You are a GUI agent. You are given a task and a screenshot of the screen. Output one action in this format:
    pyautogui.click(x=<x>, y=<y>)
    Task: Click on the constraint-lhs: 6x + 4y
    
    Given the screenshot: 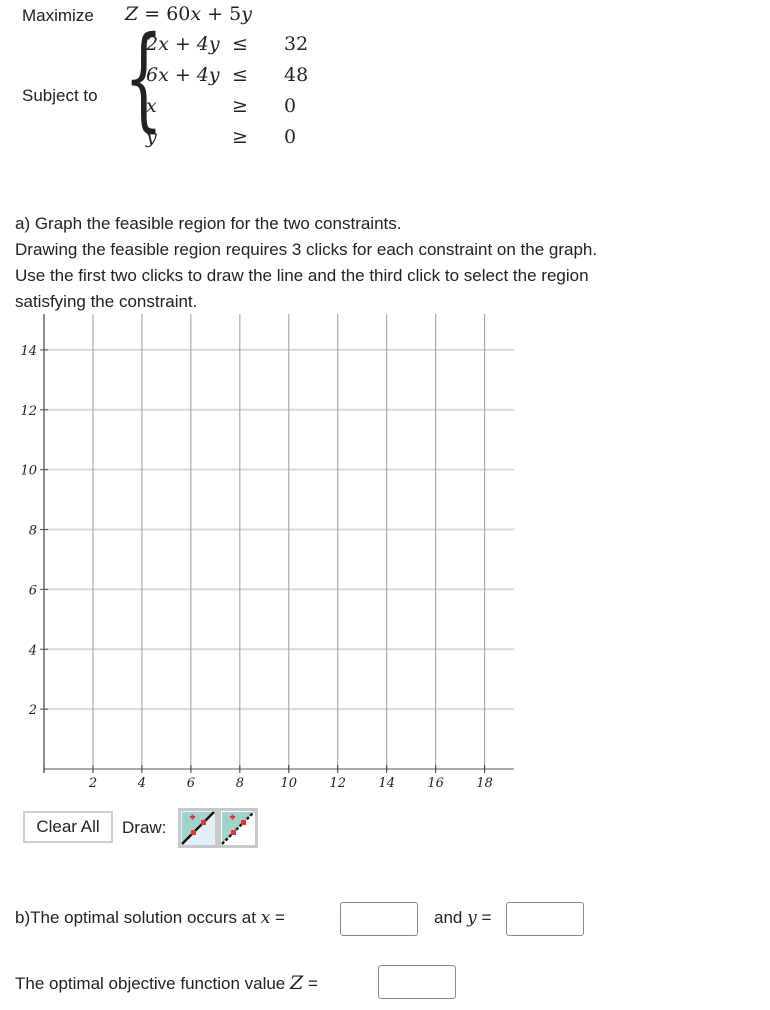 What is the action you would take?
    pyautogui.click(x=183, y=75)
    